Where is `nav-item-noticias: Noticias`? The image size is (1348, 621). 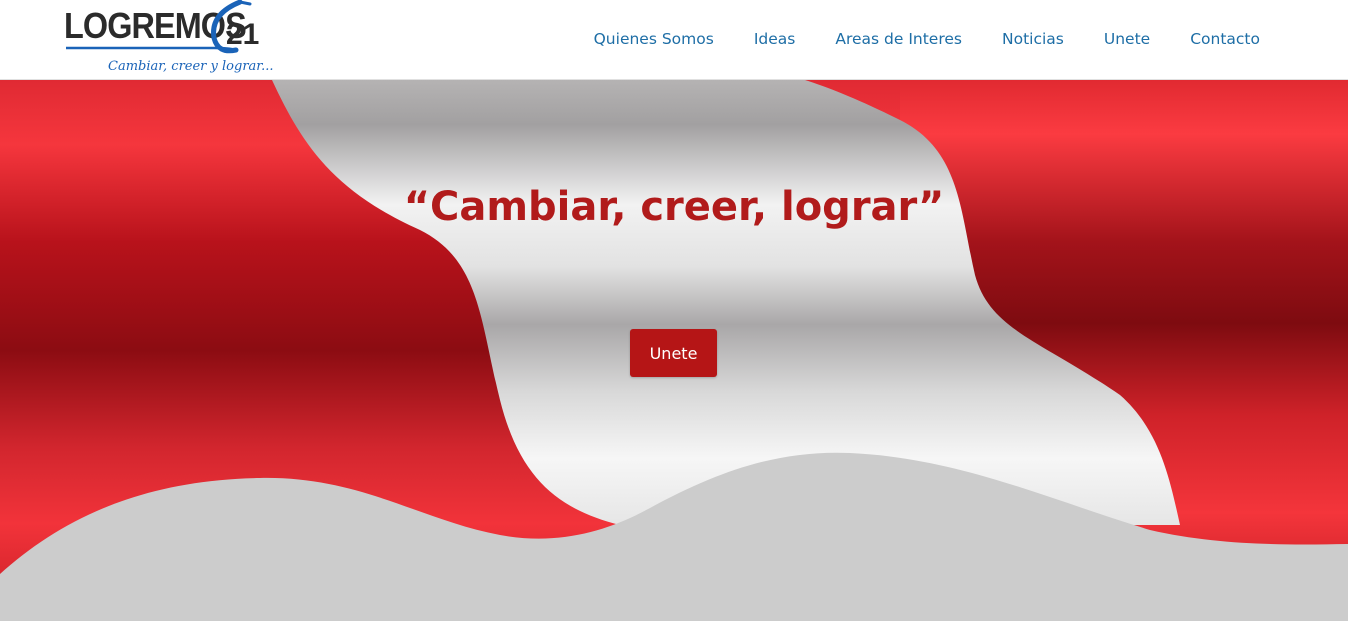
nav-item-noticias: Noticias is located at coordinates (1033, 39).